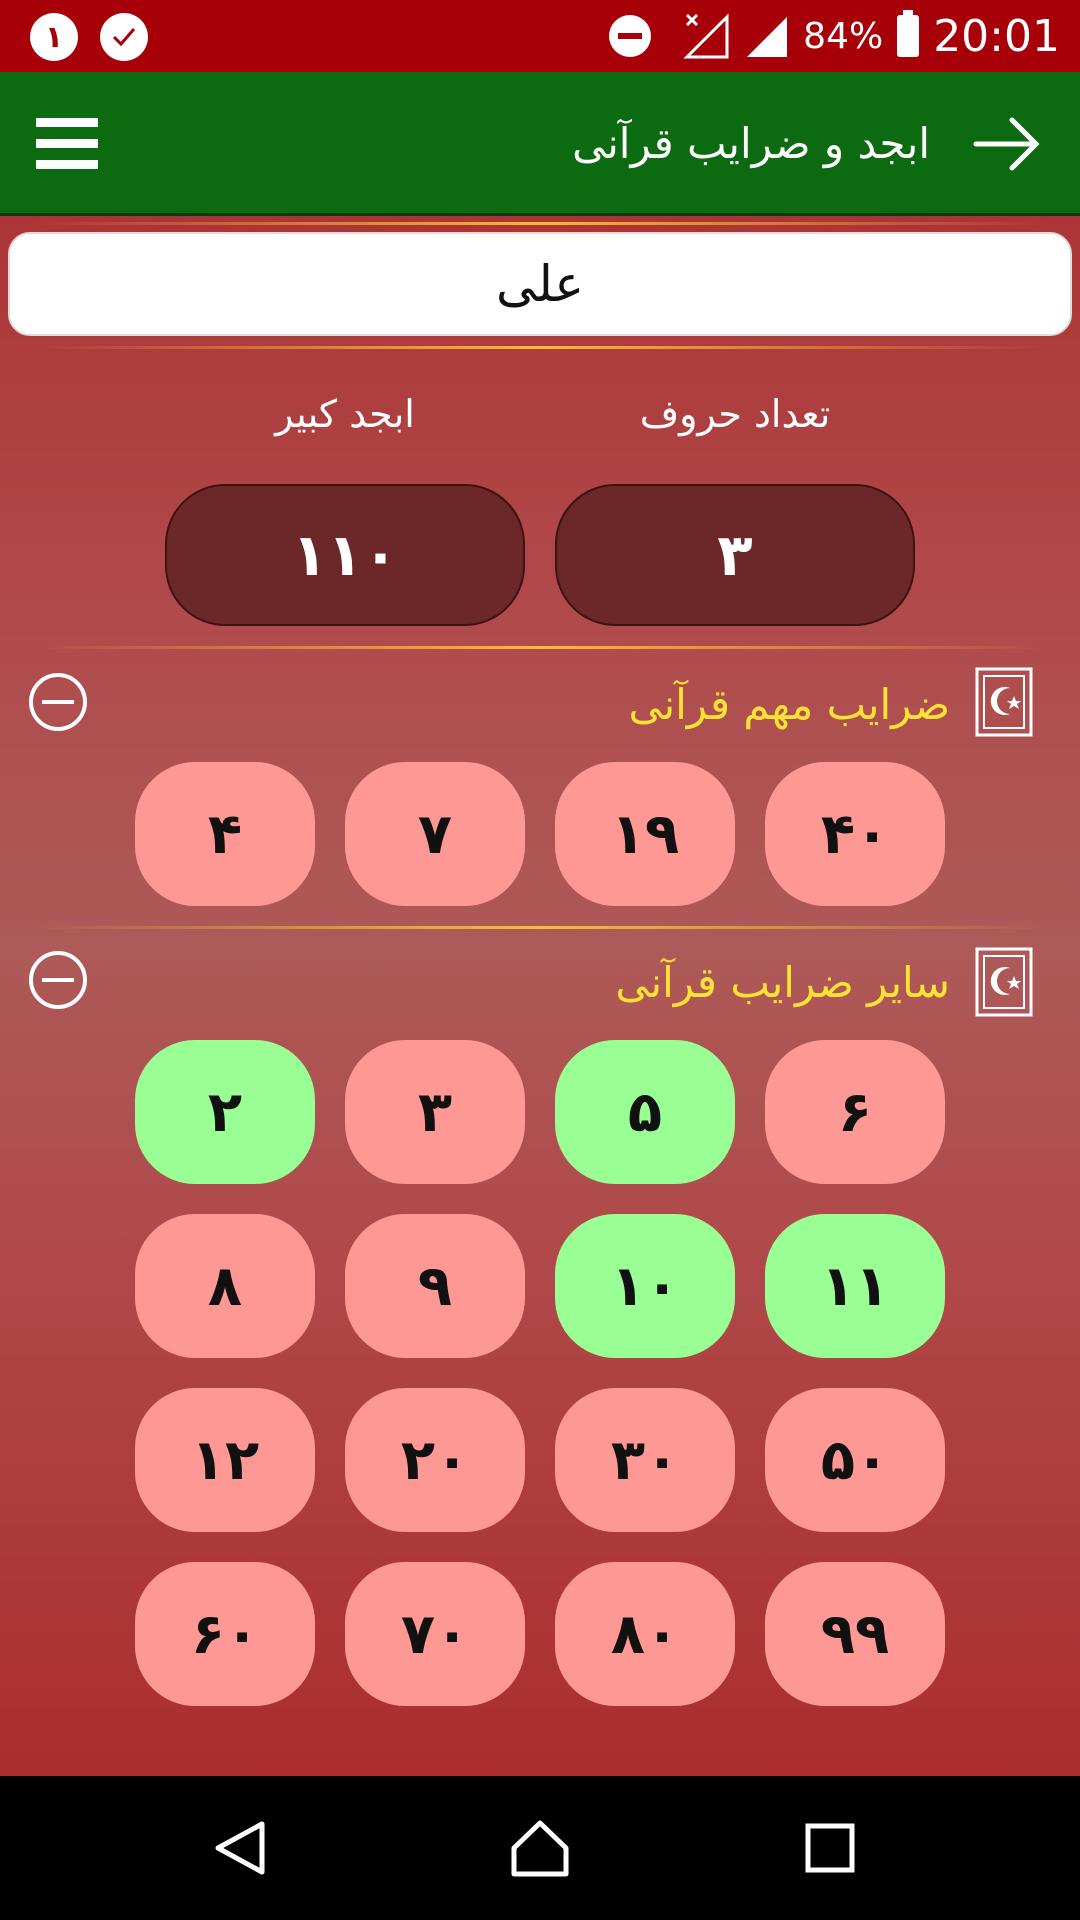 Image resolution: width=1080 pixels, height=1920 pixels. What do you see at coordinates (345, 414) in the screenshot?
I see `abjad-label: ابجد کبیر` at bounding box center [345, 414].